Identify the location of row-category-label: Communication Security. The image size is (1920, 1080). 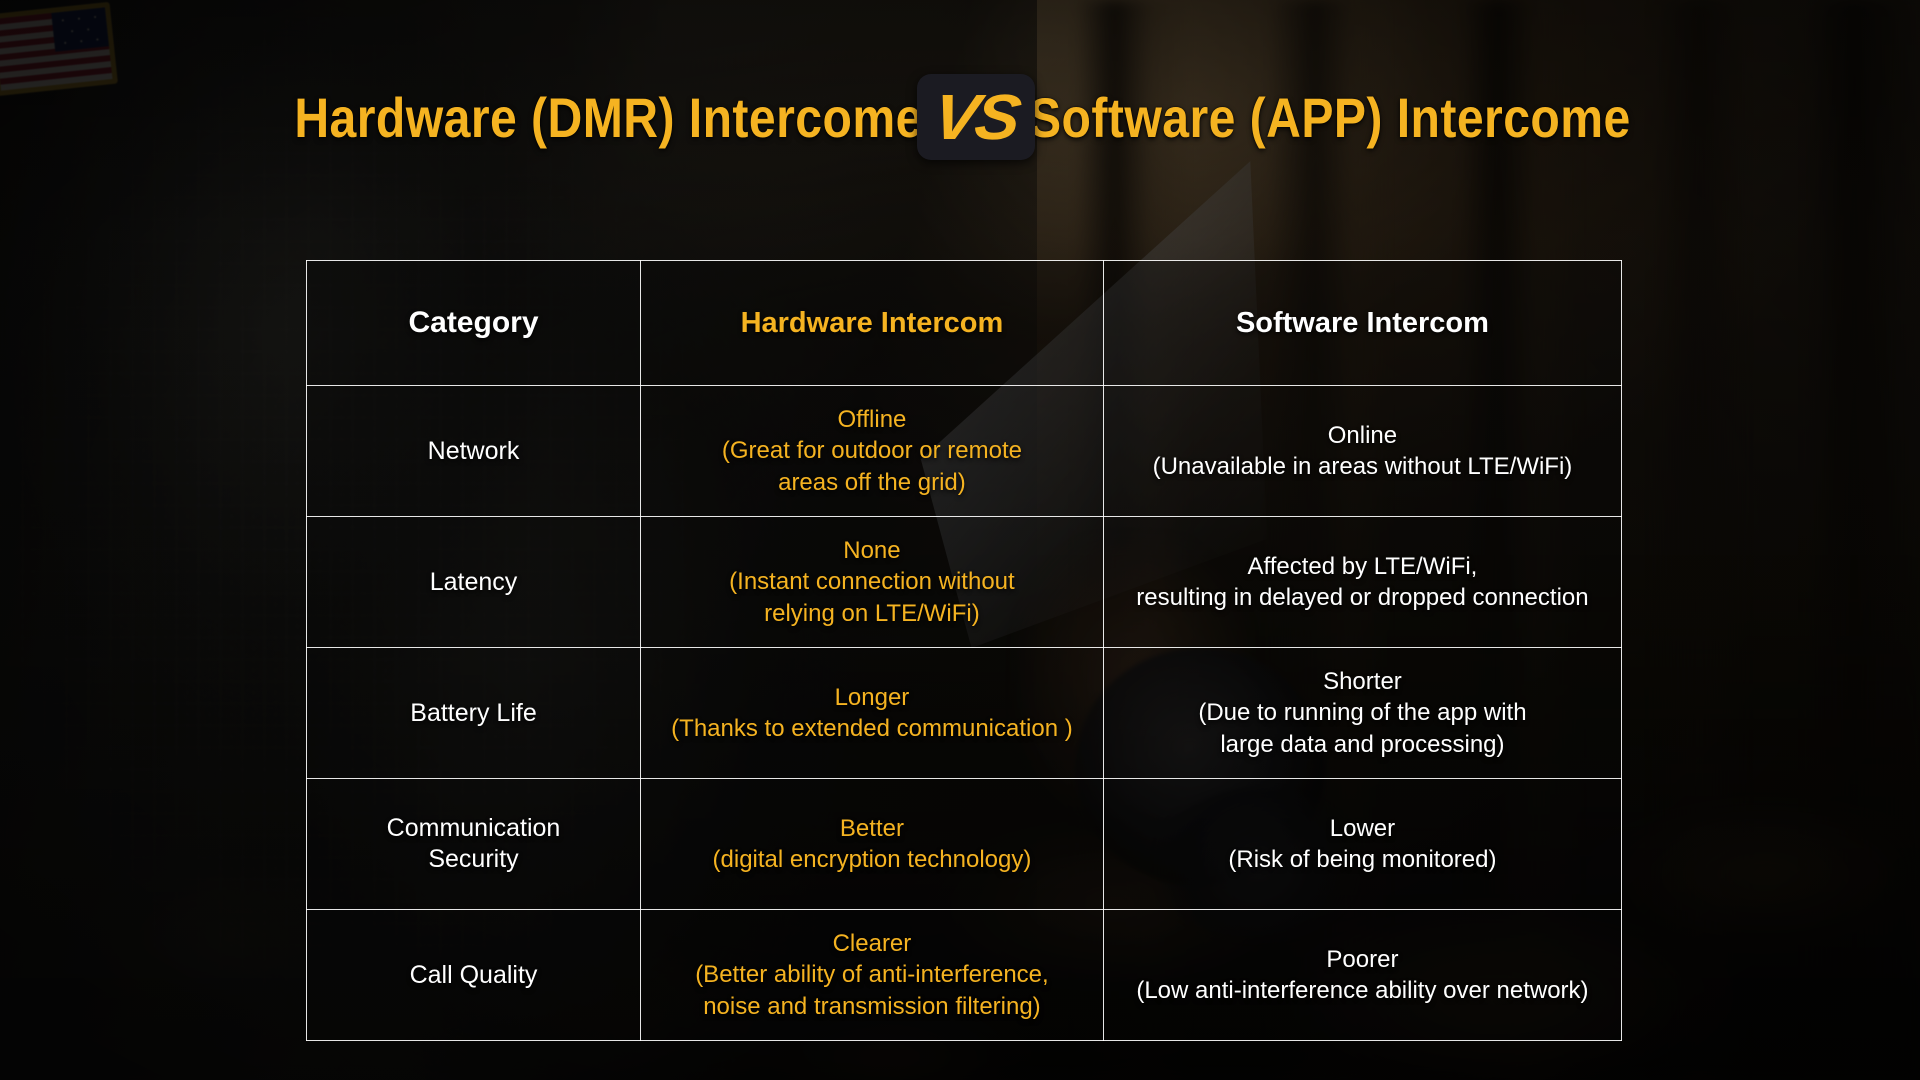
(473, 844).